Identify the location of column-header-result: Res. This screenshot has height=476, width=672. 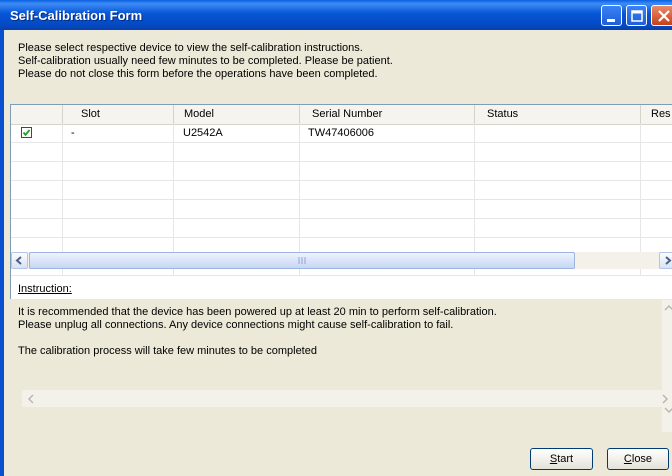
(656, 114).